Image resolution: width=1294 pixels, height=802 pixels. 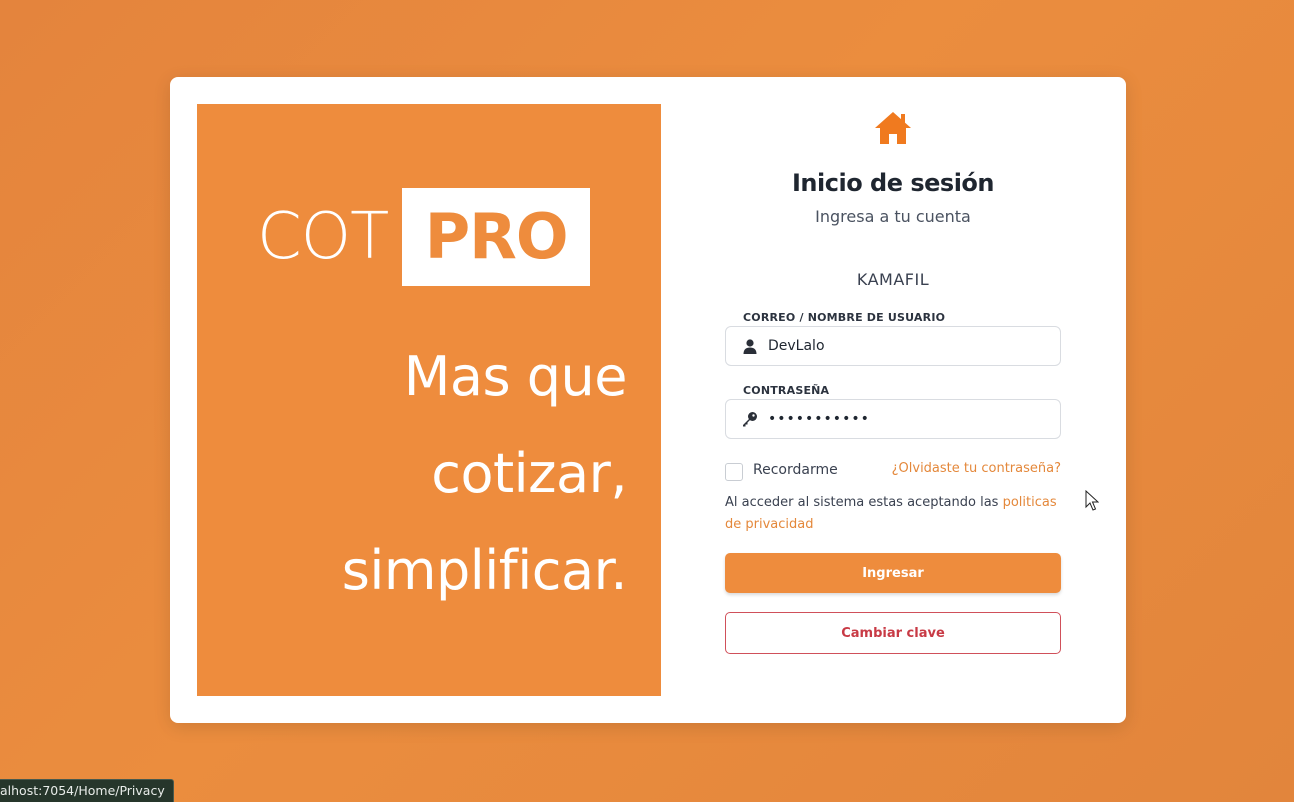 What do you see at coordinates (515, 376) in the screenshot?
I see `tagline-line-1: Mas que` at bounding box center [515, 376].